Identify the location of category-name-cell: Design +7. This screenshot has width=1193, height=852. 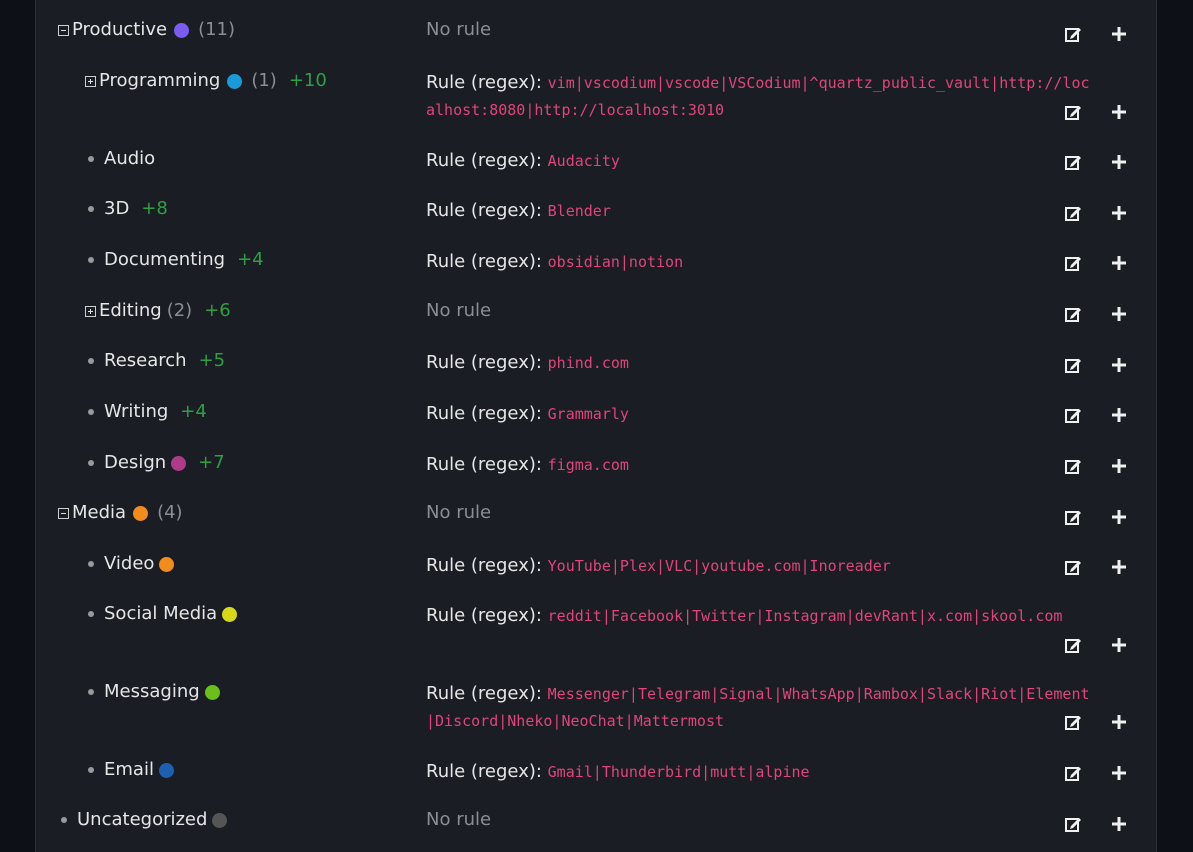
(156, 463).